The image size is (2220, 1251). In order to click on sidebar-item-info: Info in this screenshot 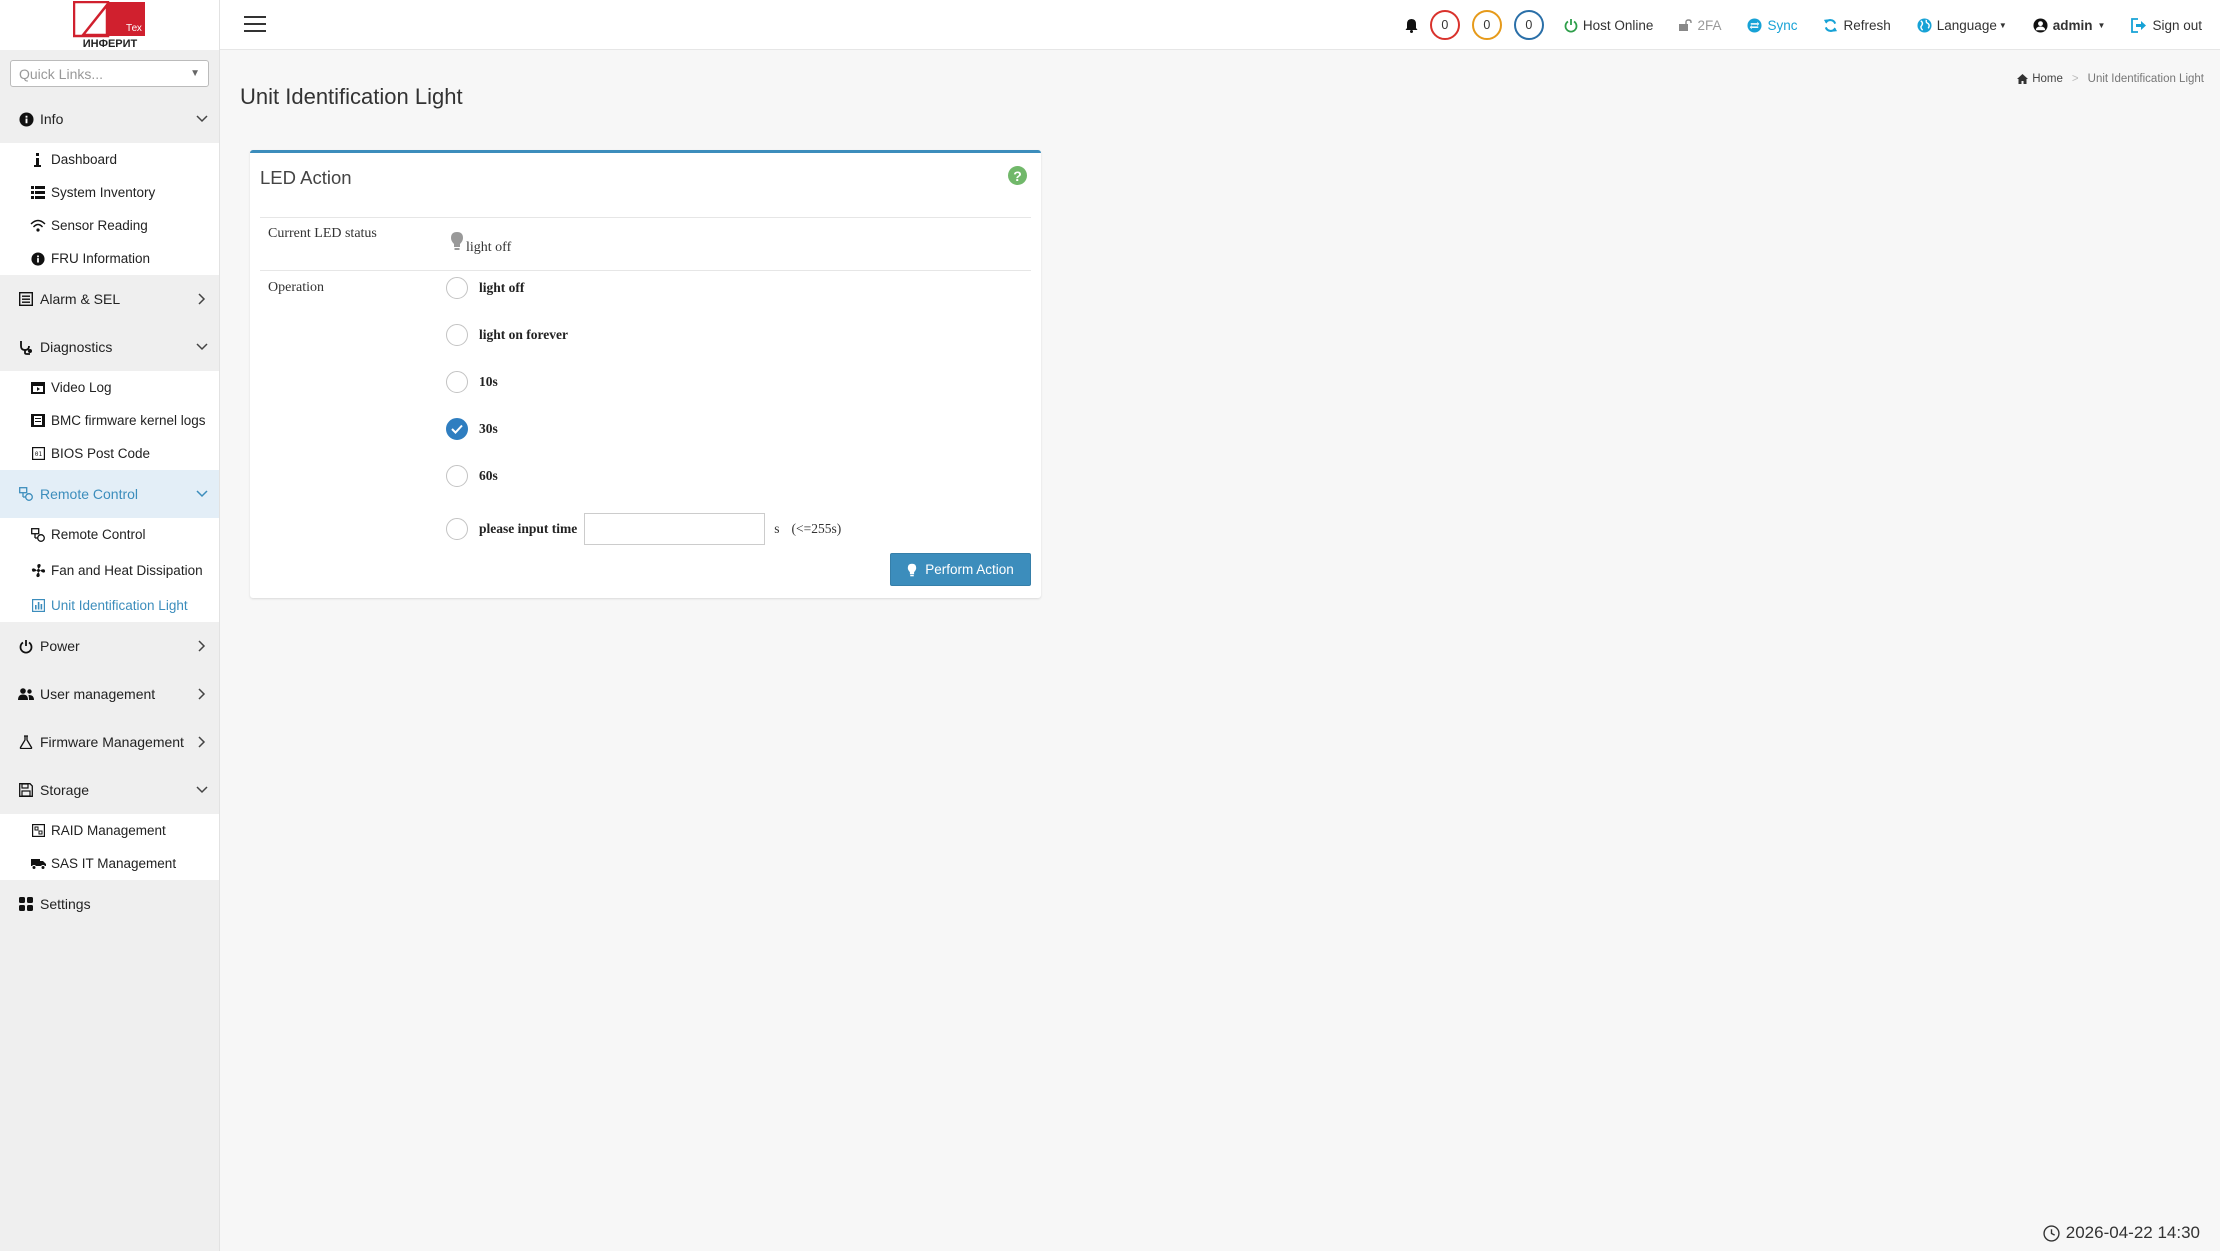, I will do `click(109, 119)`.